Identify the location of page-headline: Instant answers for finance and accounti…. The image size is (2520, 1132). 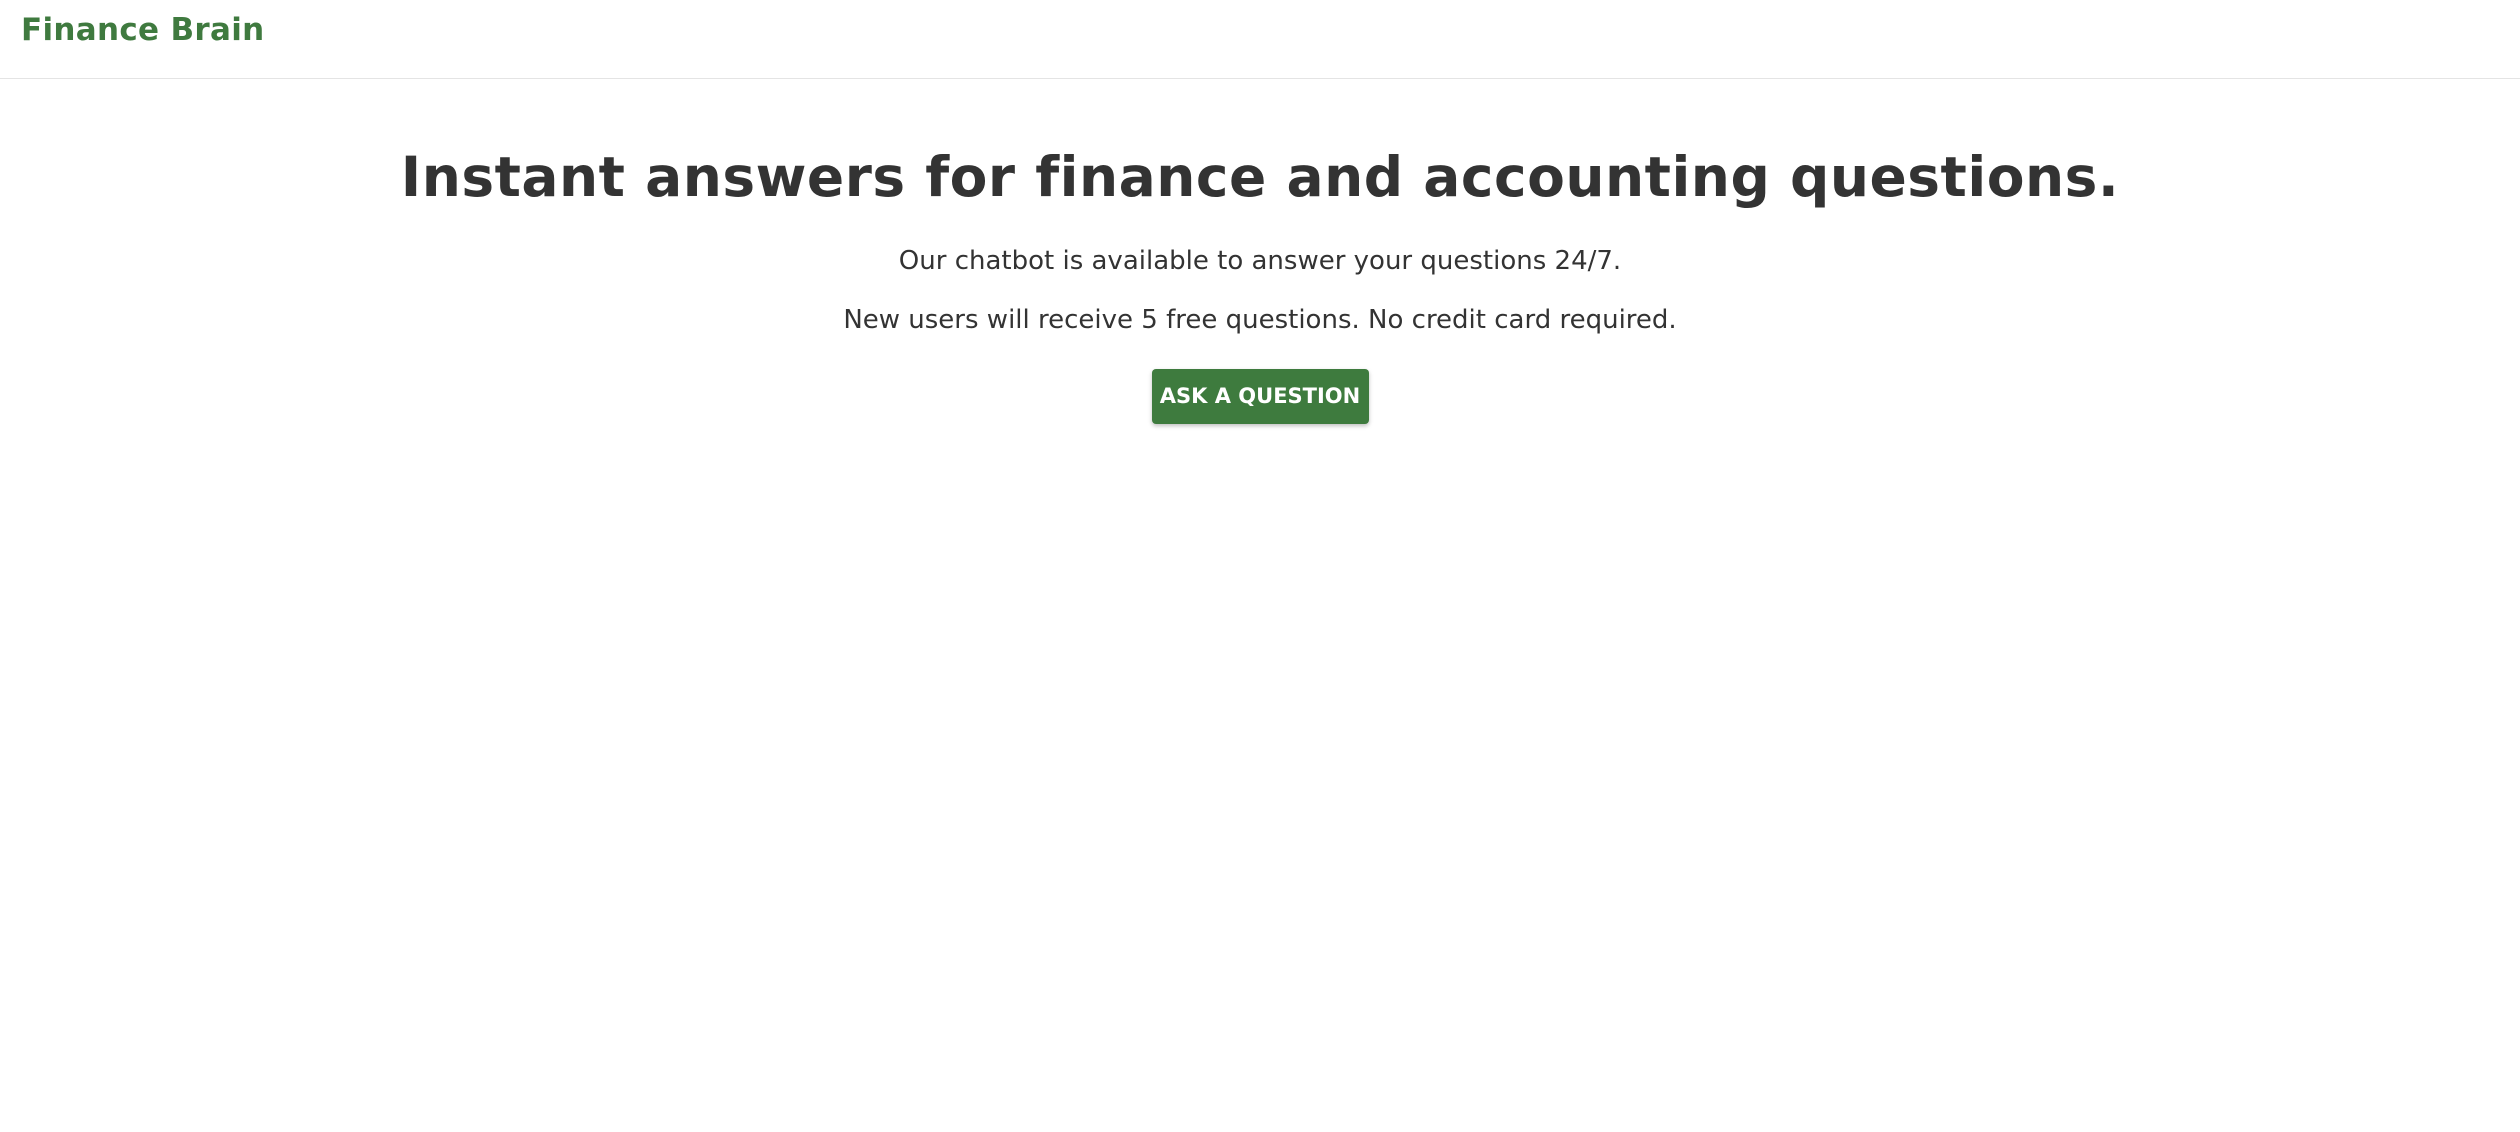
(1260, 177).